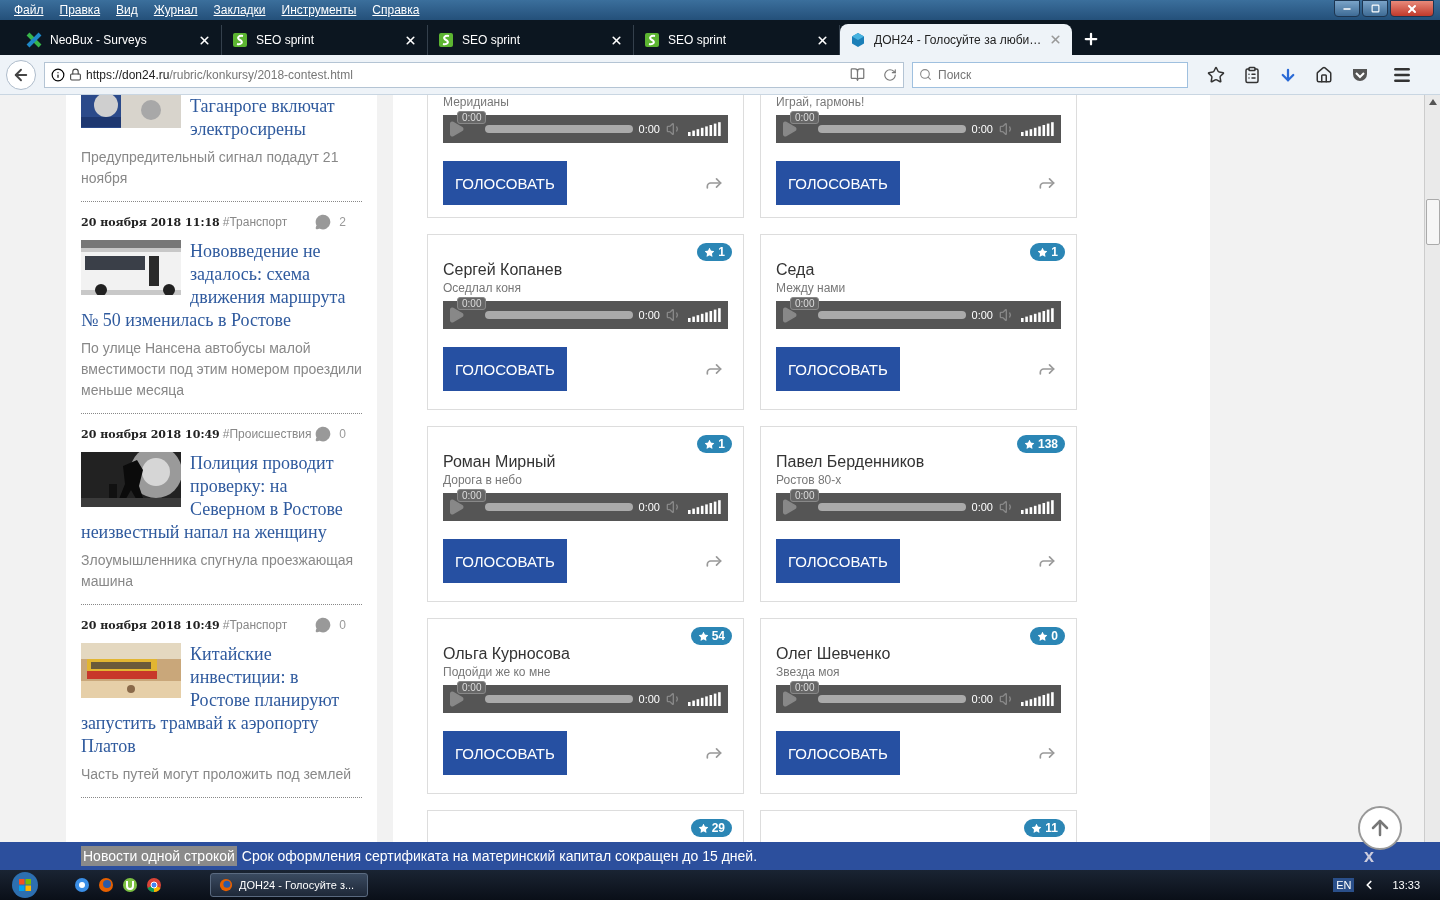  I want to click on menu-item: Правка, so click(80, 10).